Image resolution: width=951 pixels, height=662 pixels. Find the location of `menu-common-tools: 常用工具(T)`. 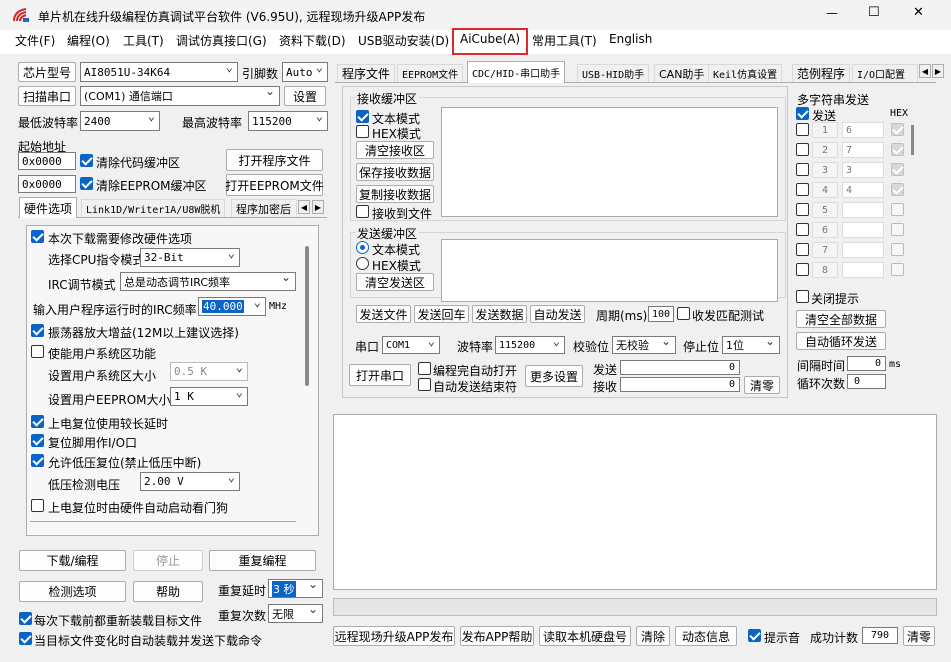

menu-common-tools: 常用工具(T) is located at coordinates (564, 41).